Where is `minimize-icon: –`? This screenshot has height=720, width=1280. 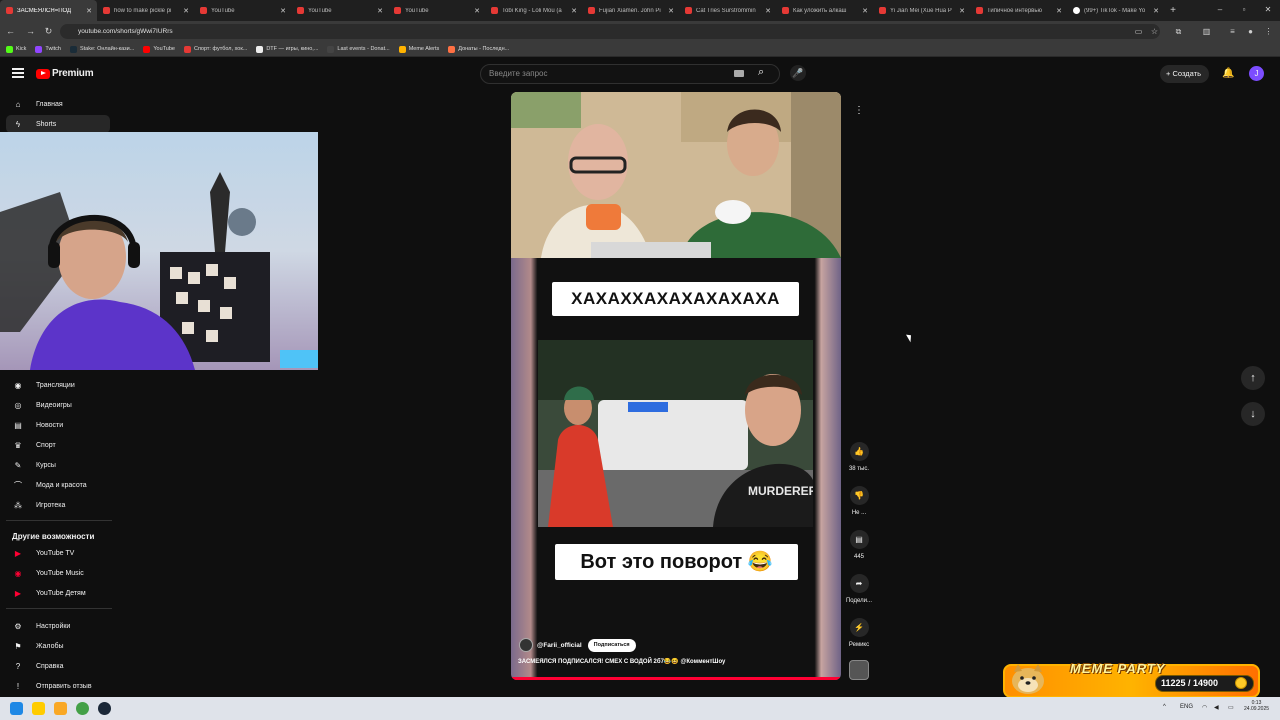 minimize-icon: – is located at coordinates (1220, 10).